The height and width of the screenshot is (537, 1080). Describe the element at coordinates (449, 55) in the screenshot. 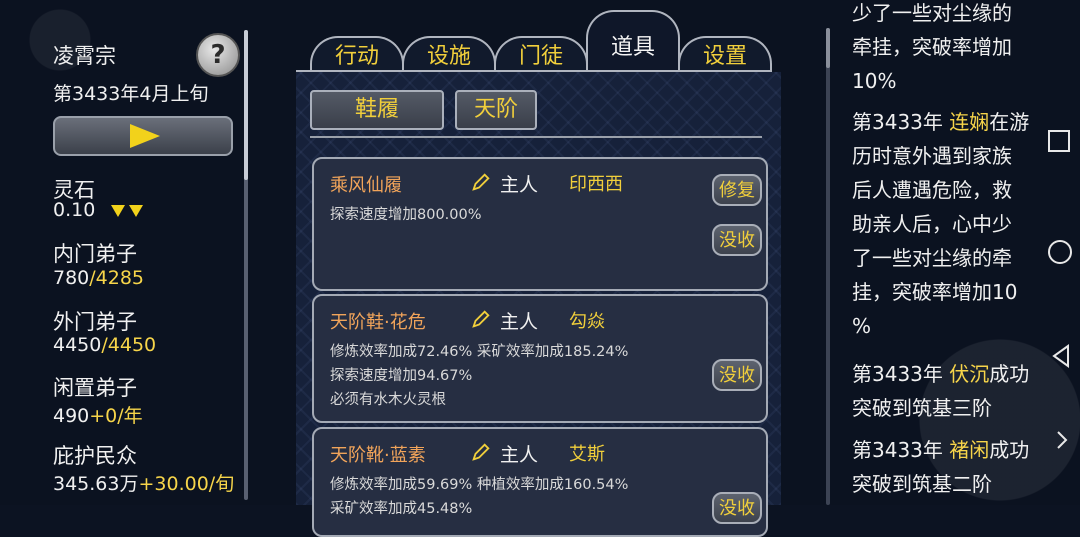

I see `tab-facilities: 设施` at that location.